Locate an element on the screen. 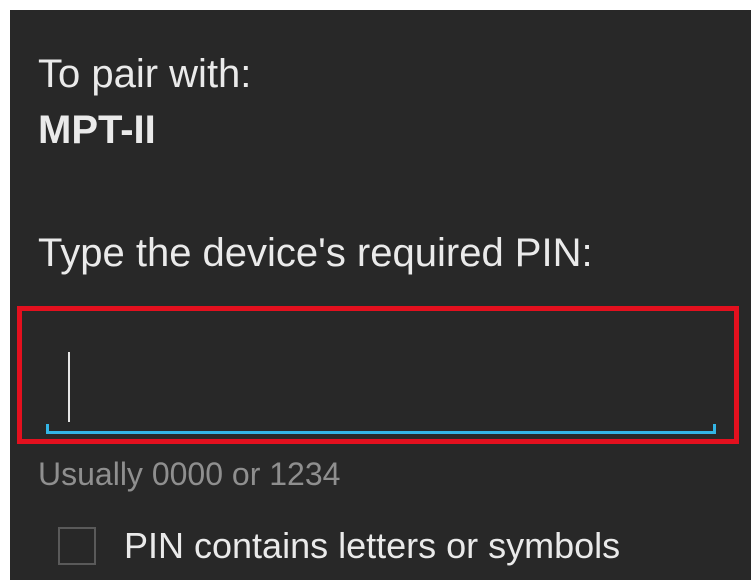 This screenshot has width=751, height=580. text-cursor is located at coordinates (69, 387).